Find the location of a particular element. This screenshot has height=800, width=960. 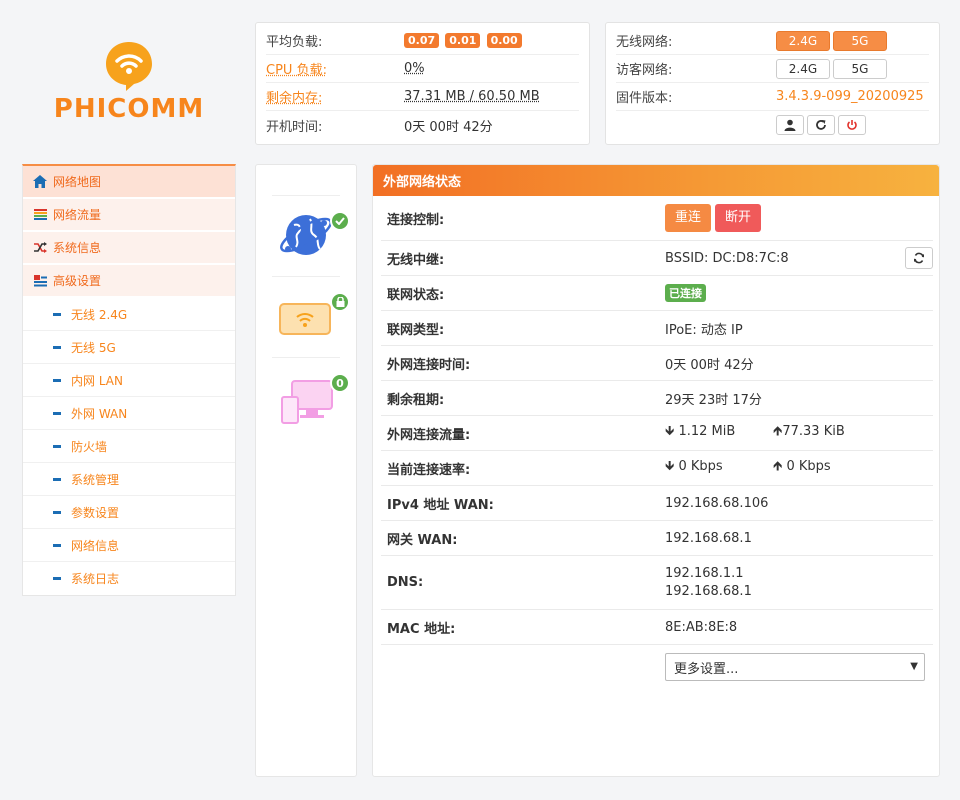

ipv4-value: 192.168.68.106 is located at coordinates (717, 503).